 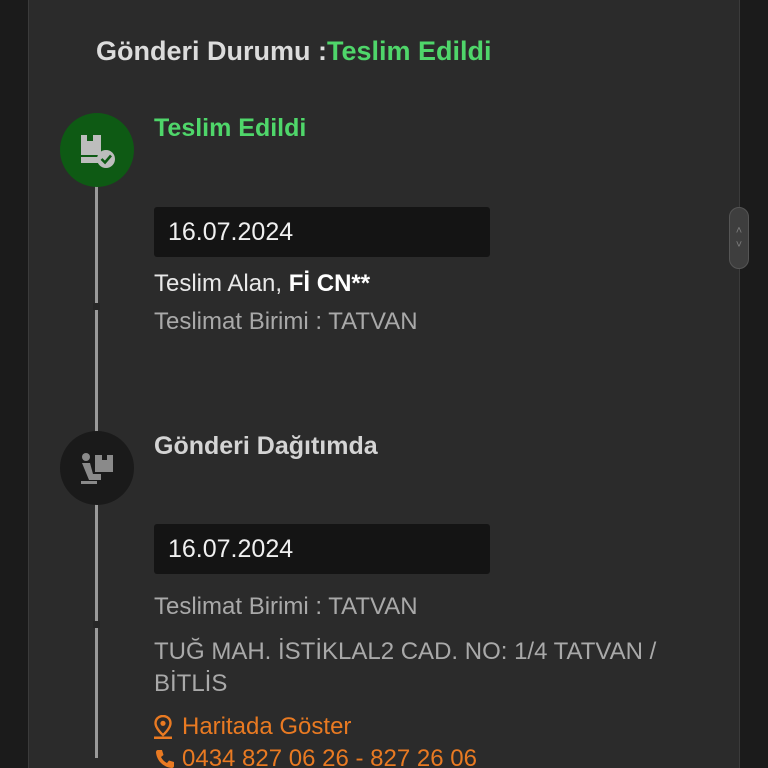 I want to click on receiver-name: Fİ CN**, so click(x=329, y=283).